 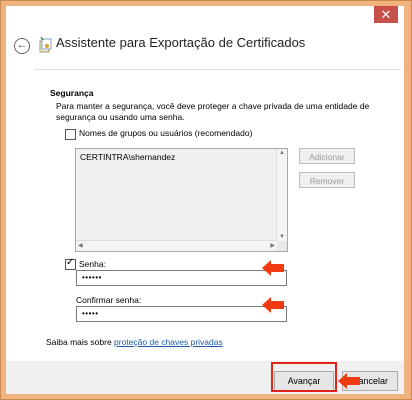 I want to click on horizontal-scrollbar: ◀ ▶, so click(x=176, y=245).